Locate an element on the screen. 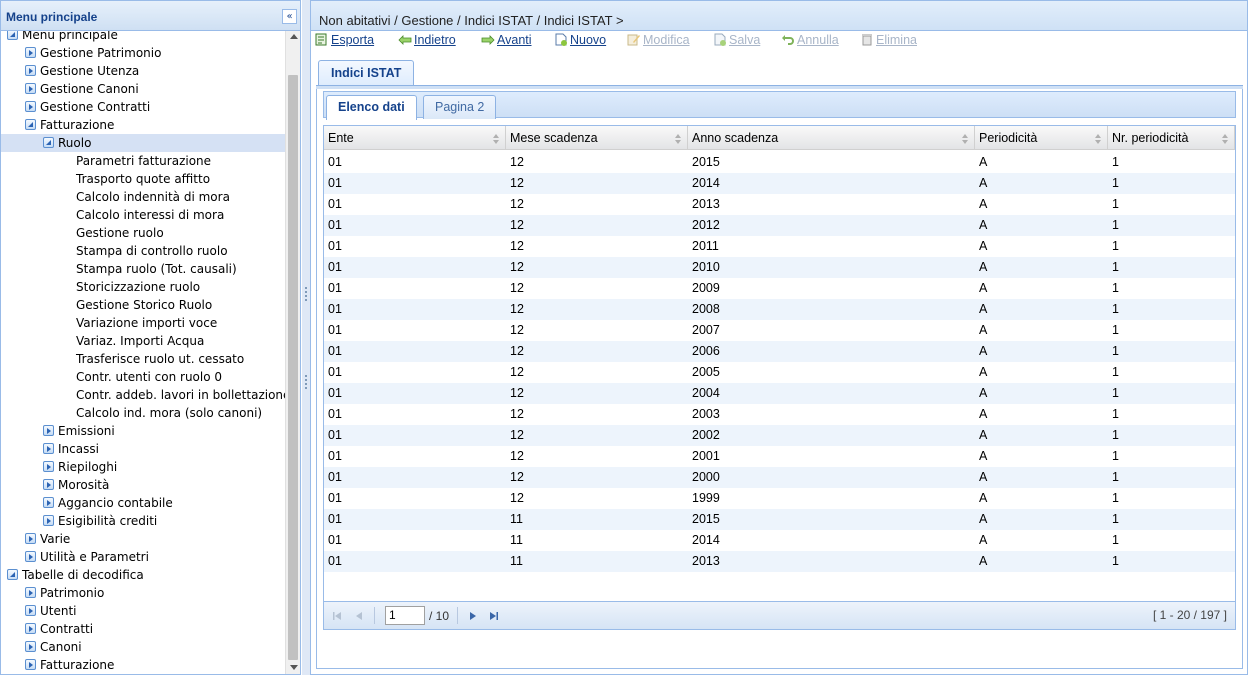 This screenshot has width=1248, height=675. tab-indici-istat: Indici ISTAT is located at coordinates (366, 73).